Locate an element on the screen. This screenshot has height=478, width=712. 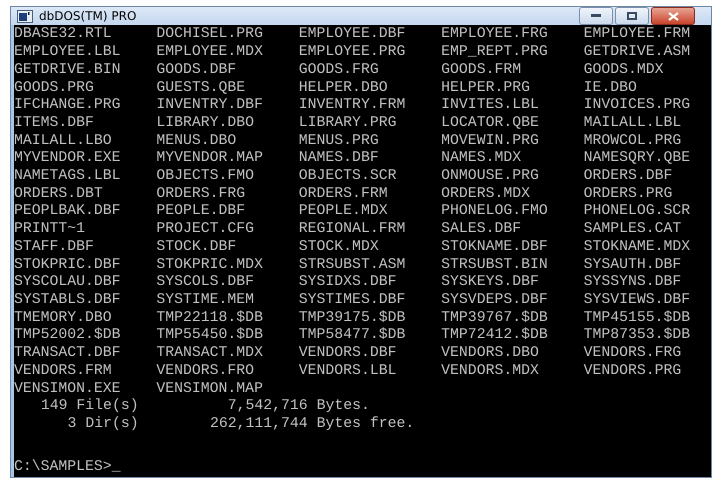
close-icon is located at coordinates (673, 16).